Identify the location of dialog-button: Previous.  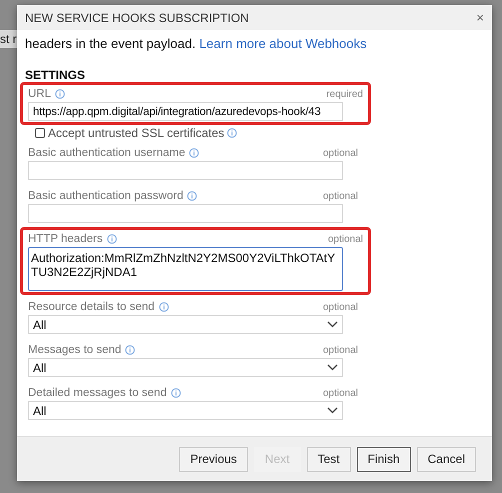
(213, 459).